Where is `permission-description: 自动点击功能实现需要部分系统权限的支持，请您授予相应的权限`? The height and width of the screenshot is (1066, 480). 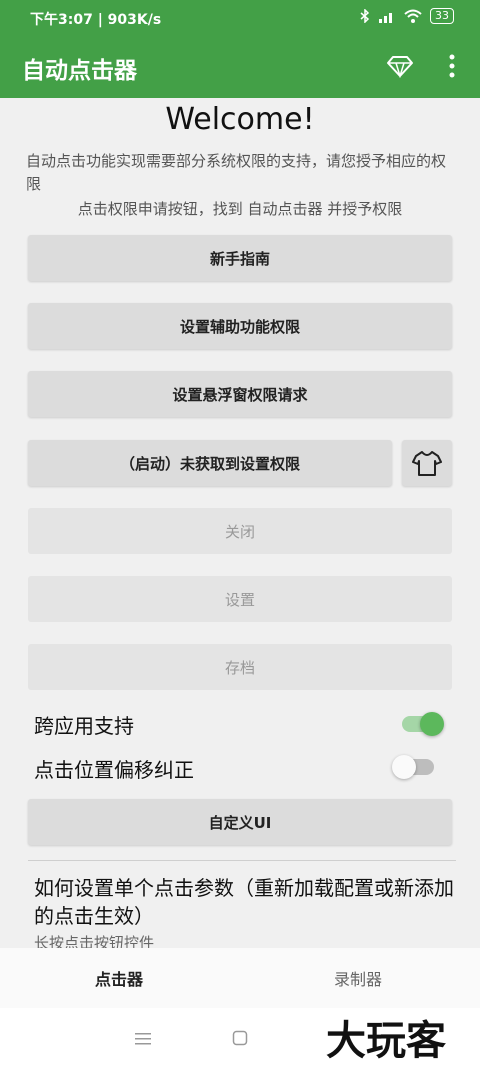
permission-description: 自动点击功能实现需要部分系统权限的支持，请您授予相应的权限 is located at coordinates (236, 172).